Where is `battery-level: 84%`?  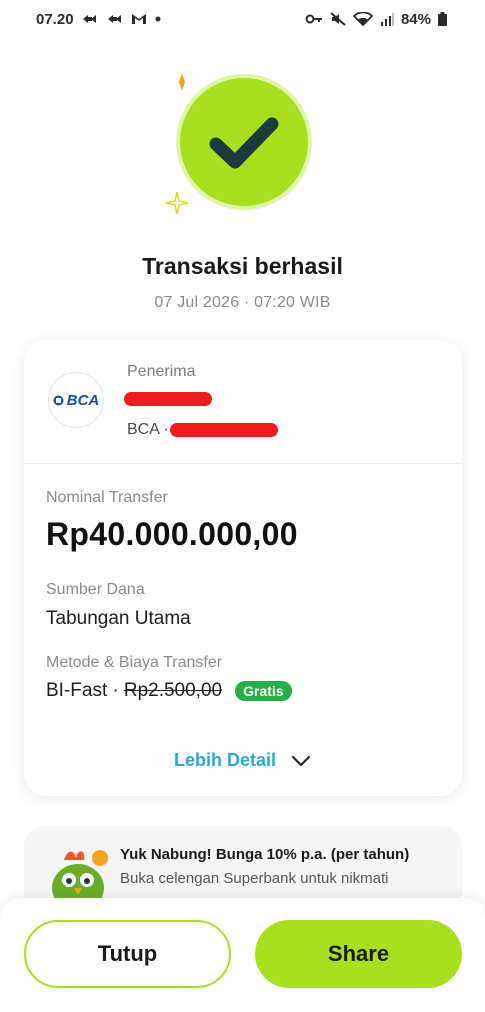
battery-level: 84% is located at coordinates (415, 19).